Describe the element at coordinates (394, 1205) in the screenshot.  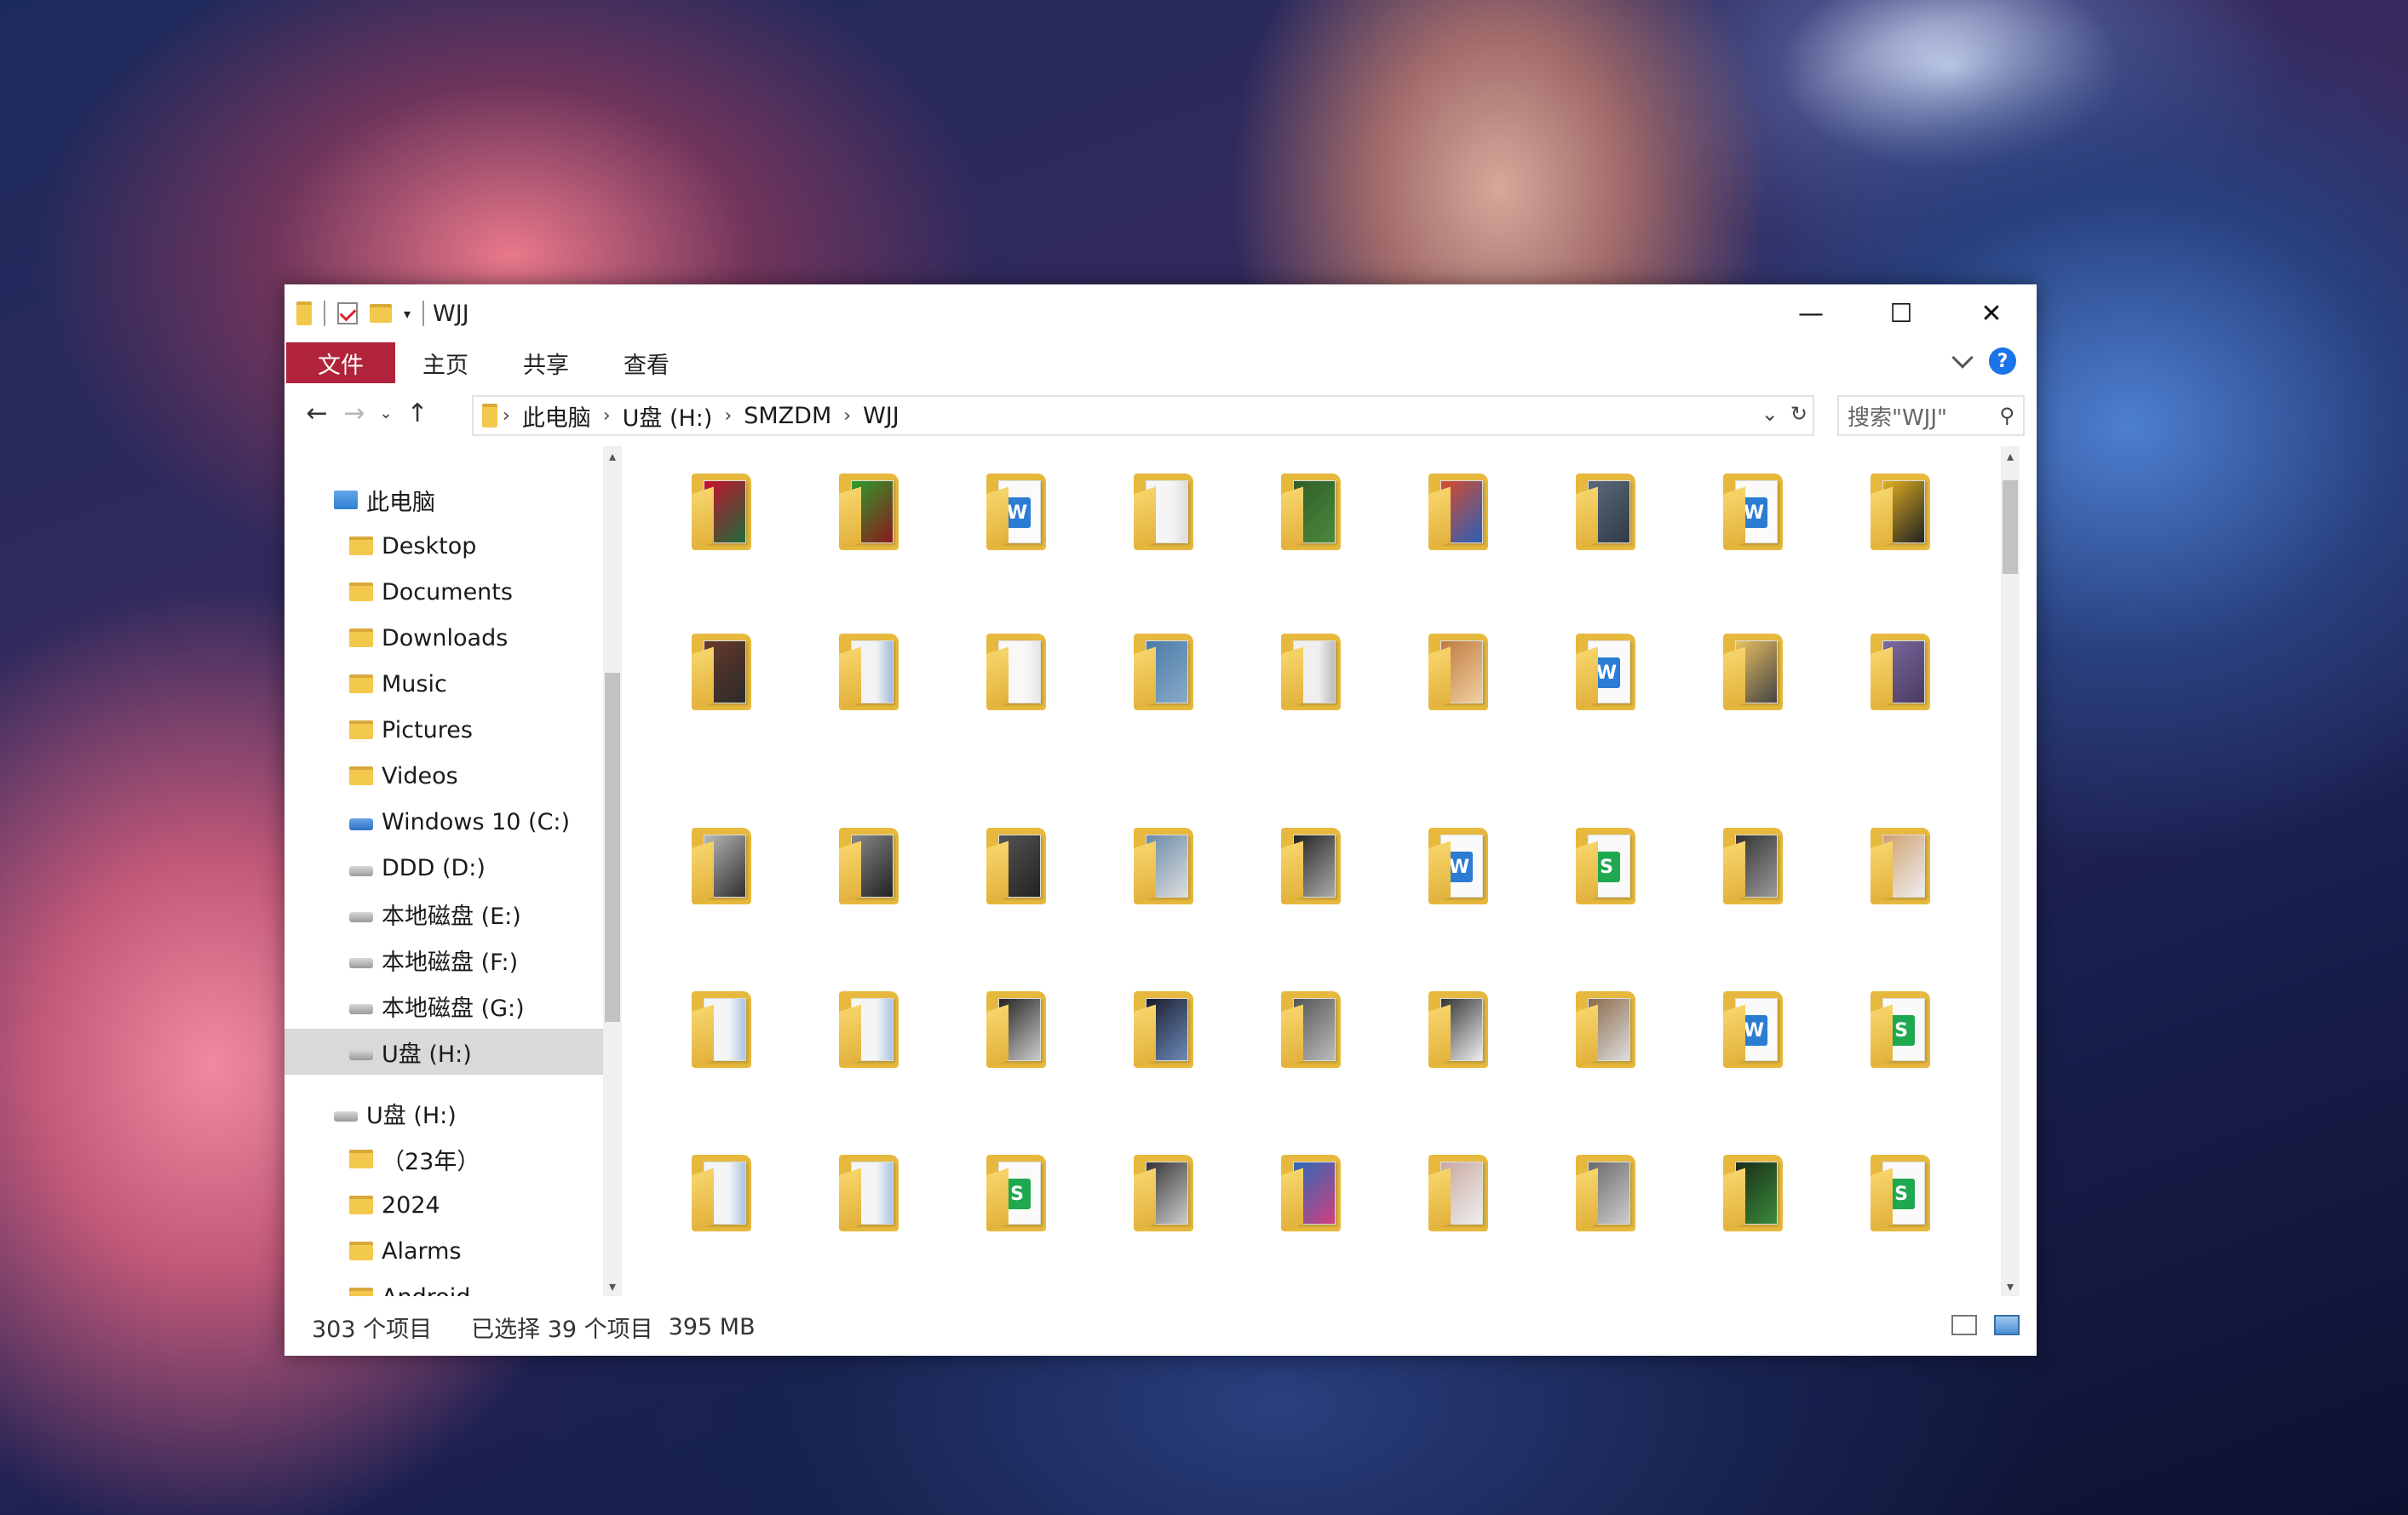
I see `sidebar-item: 2024` at that location.